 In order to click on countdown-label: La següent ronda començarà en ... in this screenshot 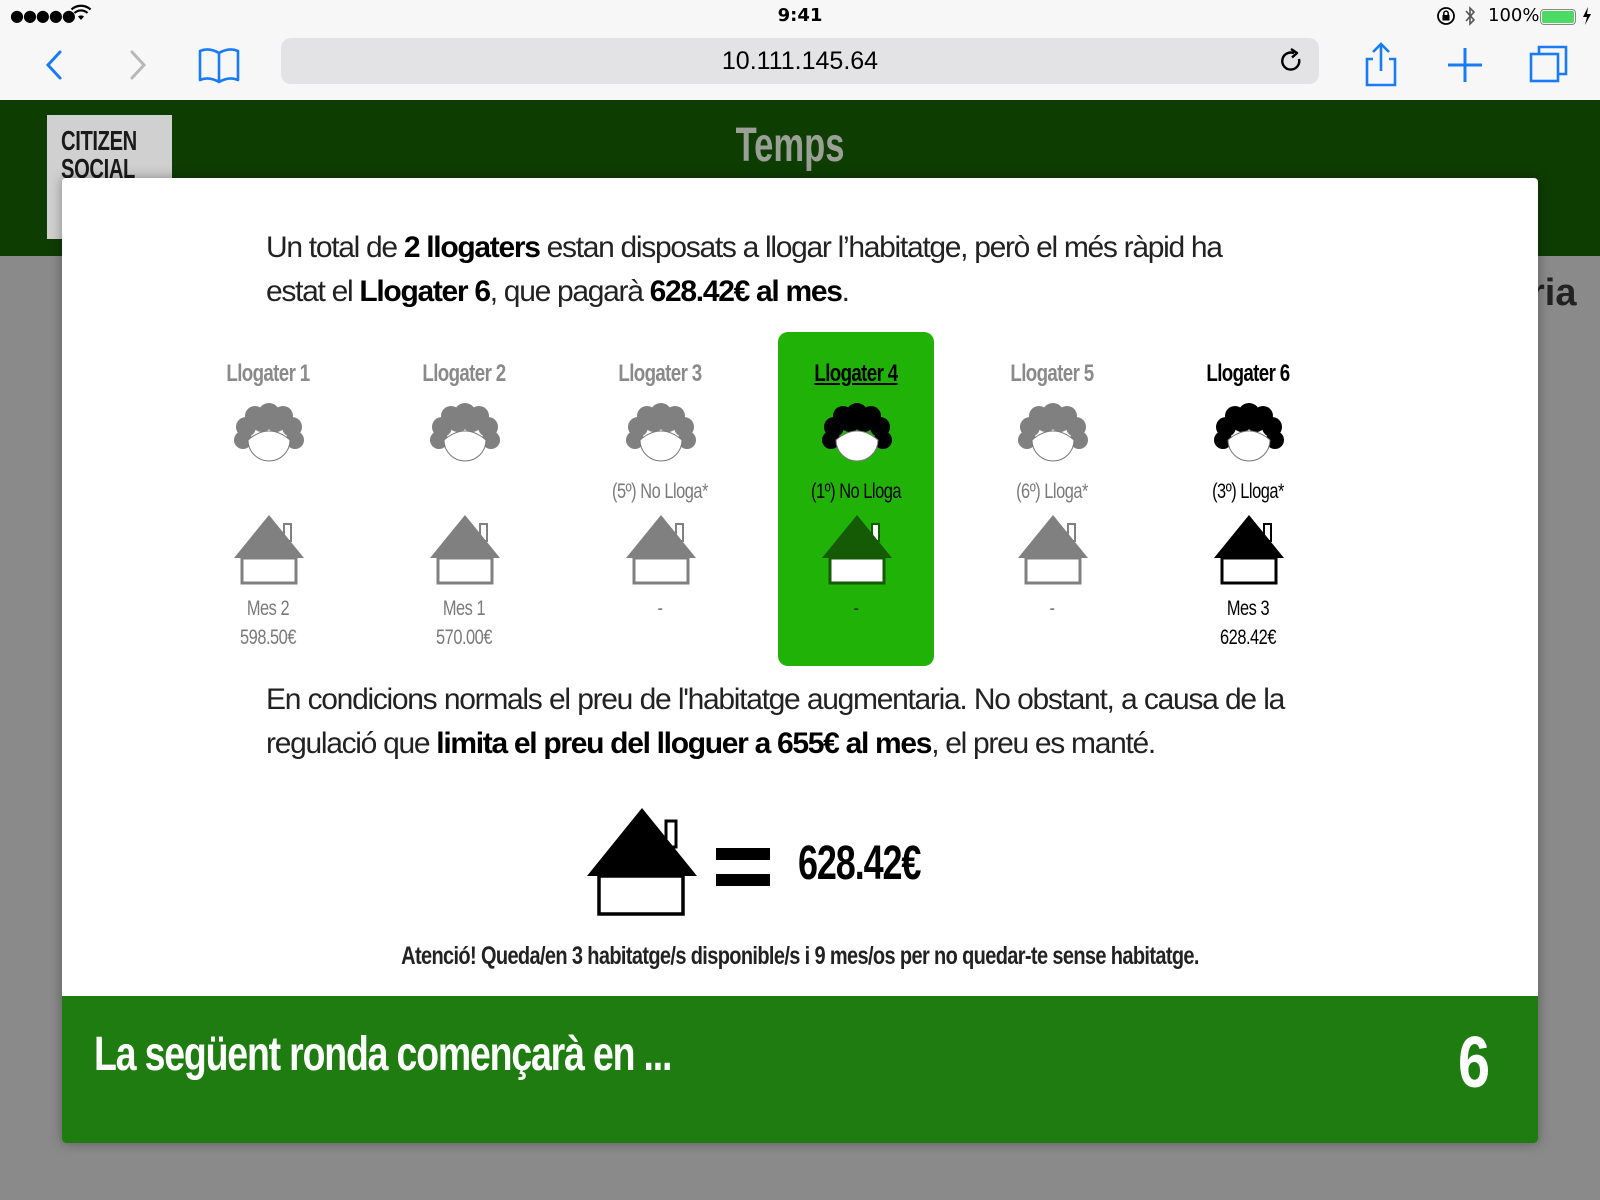, I will do `click(383, 1054)`.